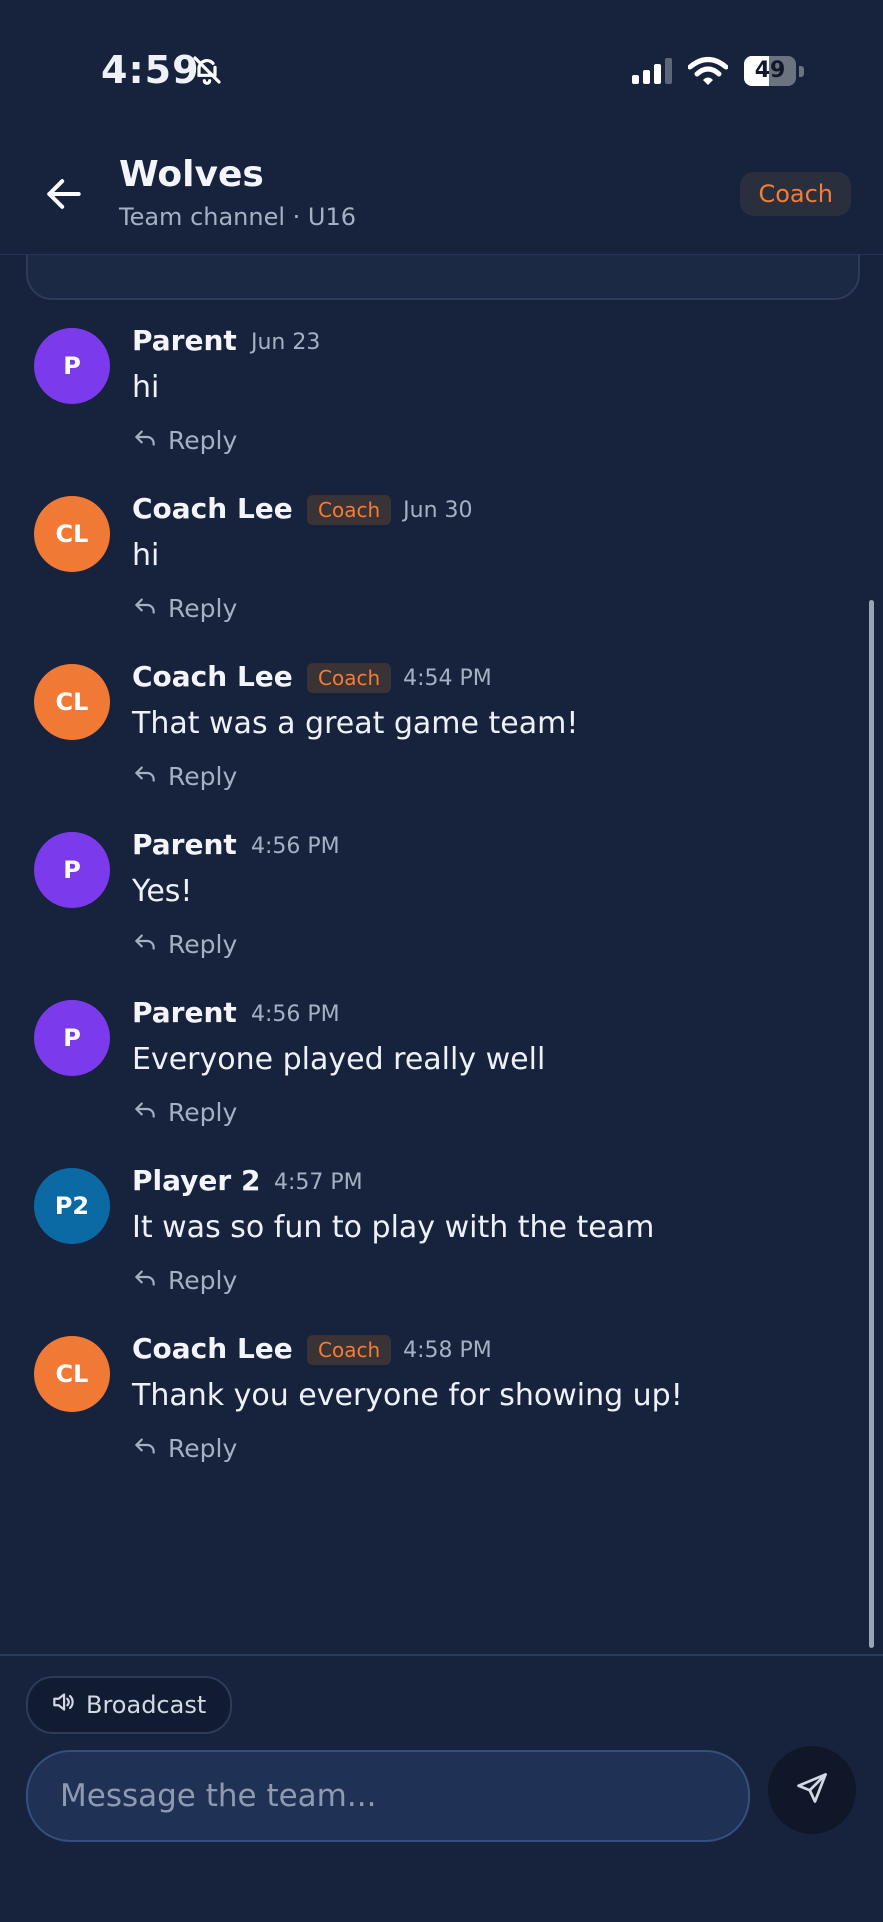 The image size is (883, 1922). Describe the element at coordinates (430, 560) in the screenshot. I see `message-item: CL Coach Lee Coach Jun 30 hi Reply` at that location.